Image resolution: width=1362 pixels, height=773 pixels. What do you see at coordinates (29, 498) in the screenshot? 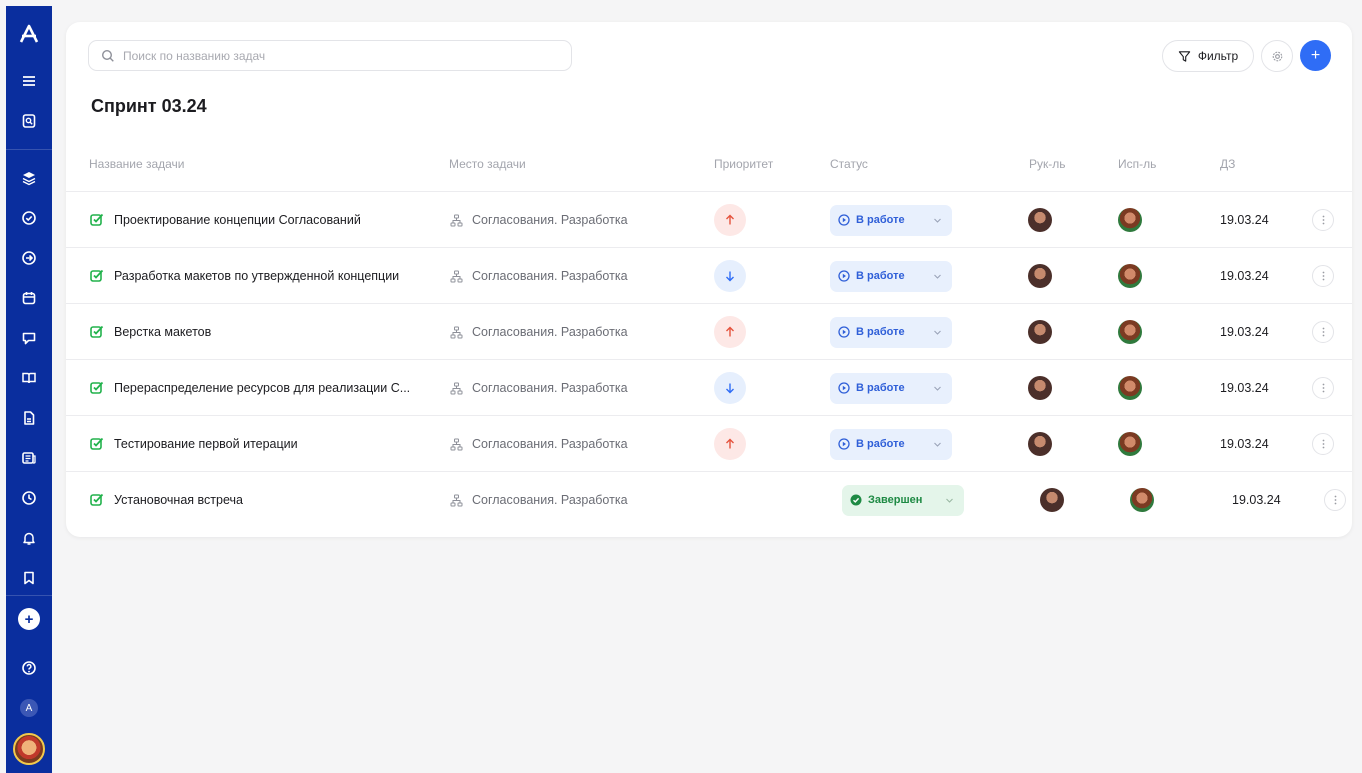
I see `clock-icon` at bounding box center [29, 498].